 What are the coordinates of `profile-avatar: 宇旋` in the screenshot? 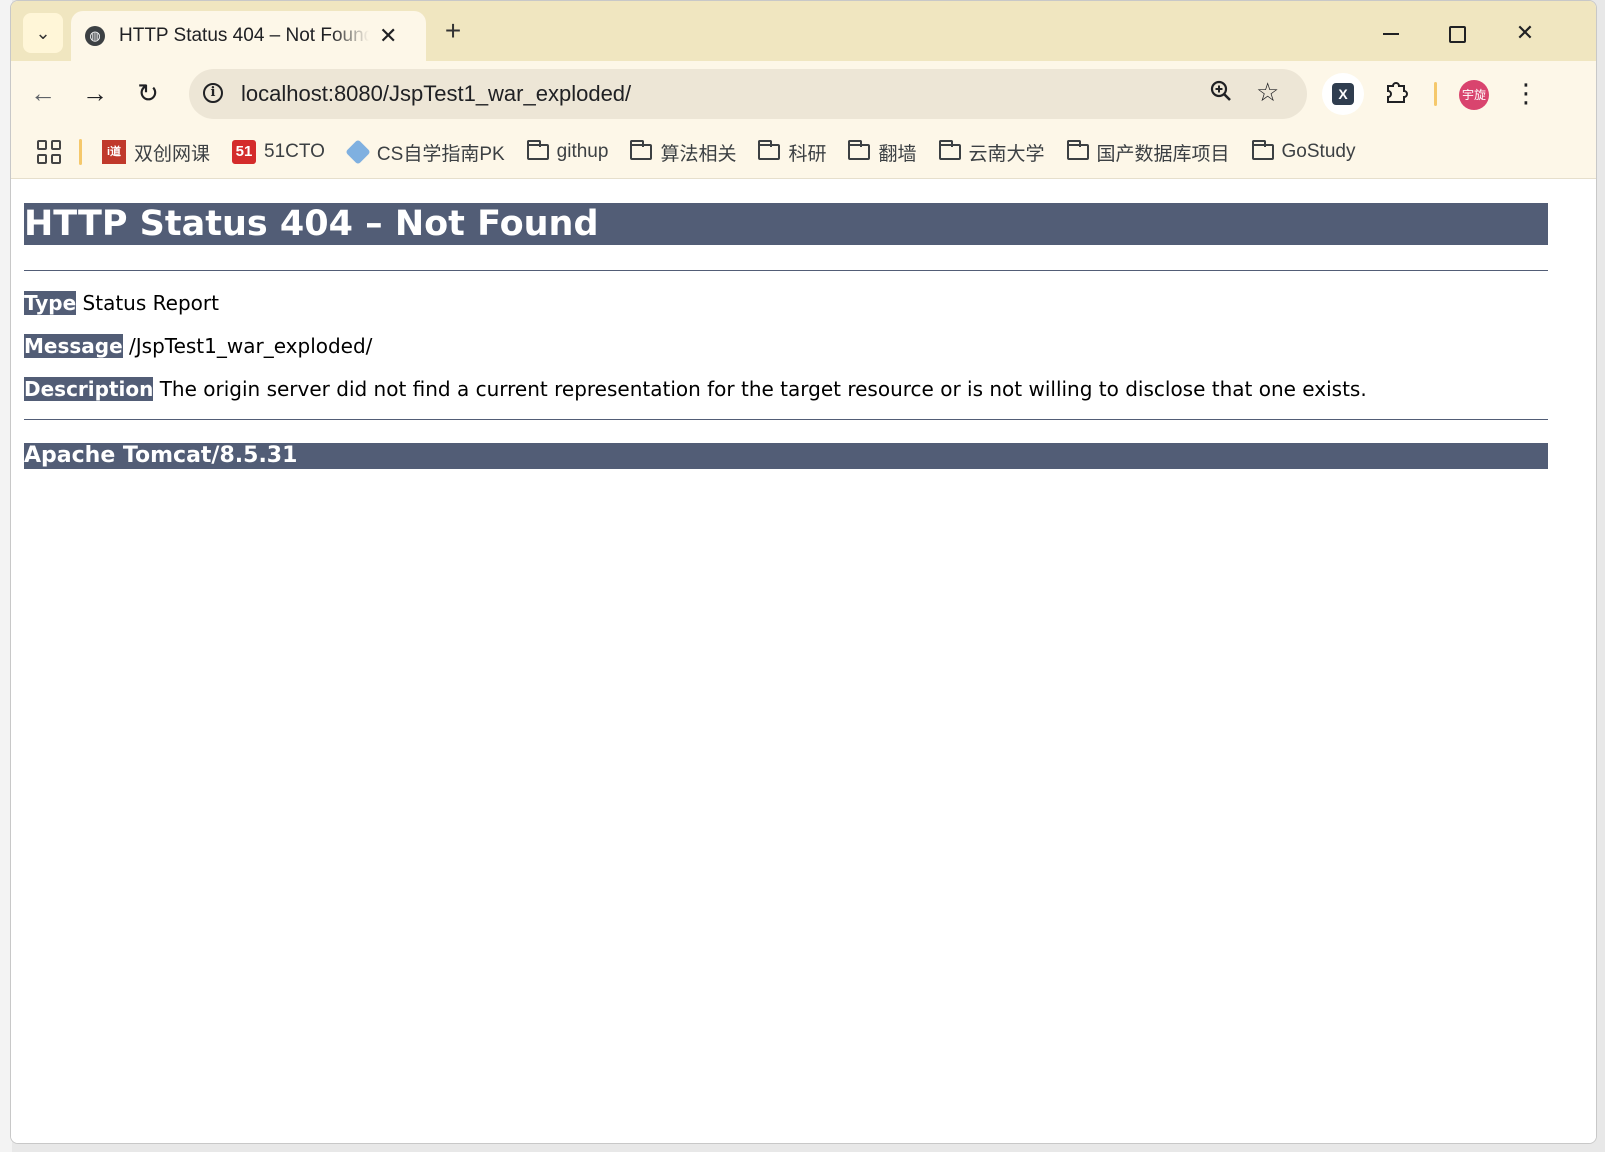 It's located at (1474, 95).